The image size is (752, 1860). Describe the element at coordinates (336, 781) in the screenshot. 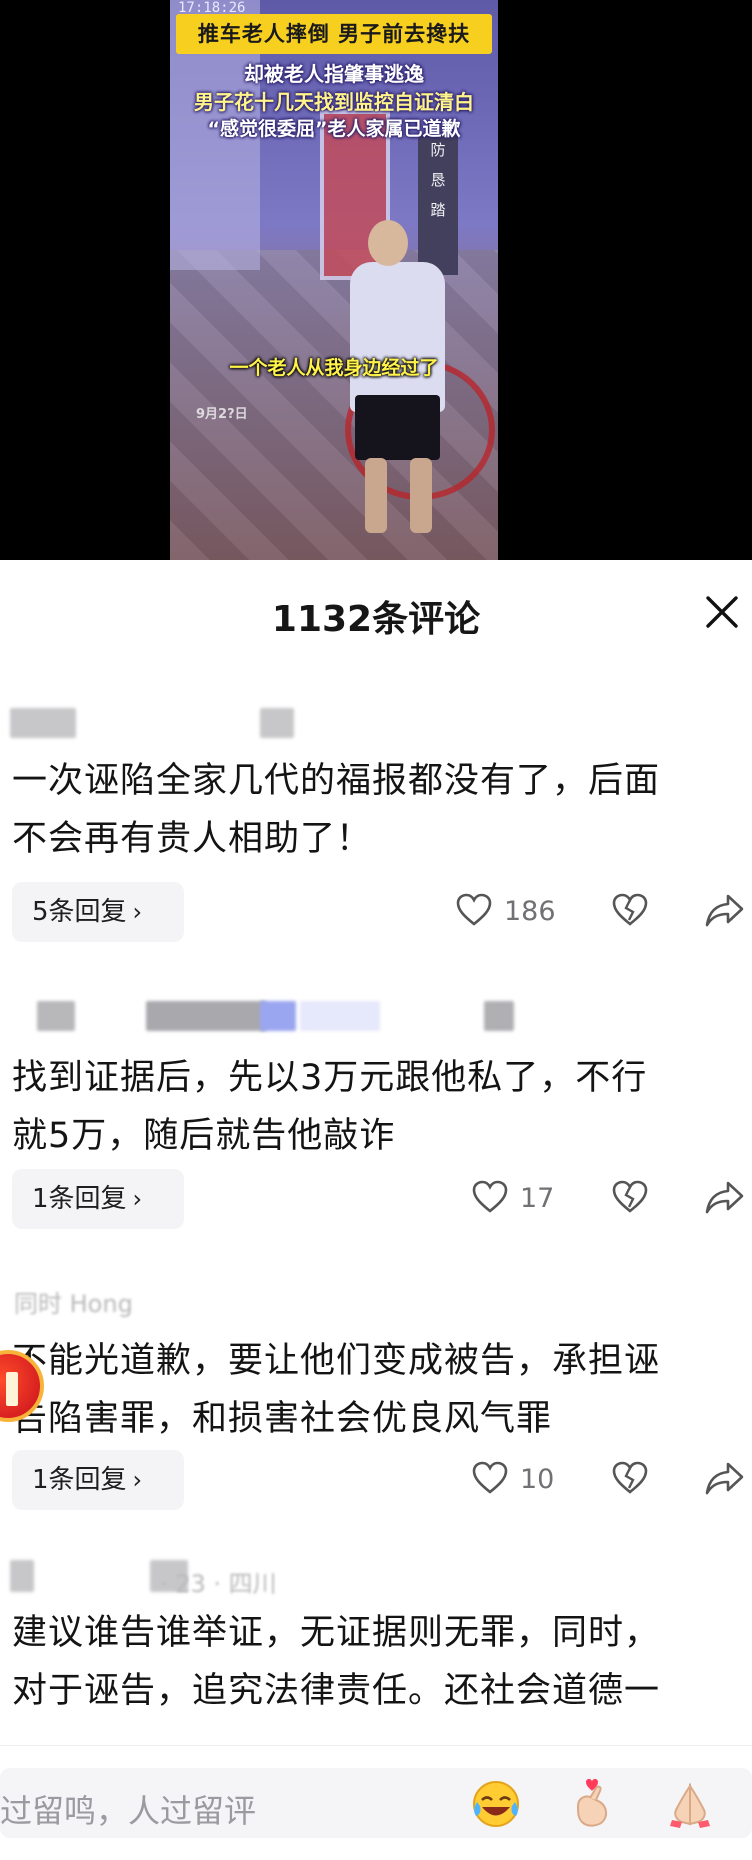

I see `comment-line: 一次诬陷全家几代的福报都没有了，后面` at that location.